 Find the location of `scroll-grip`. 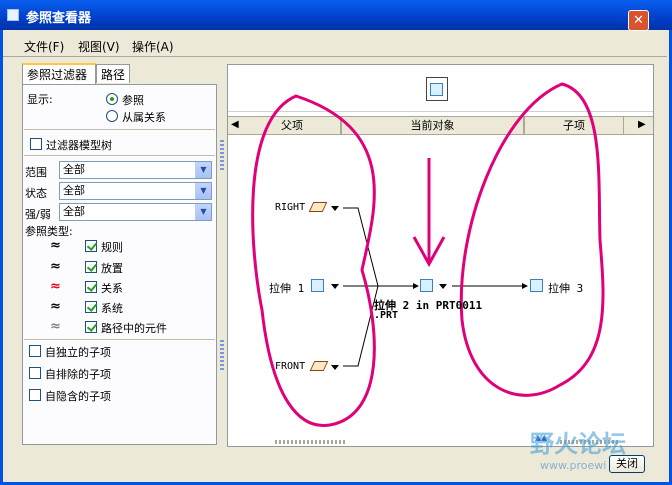

scroll-grip is located at coordinates (310, 442).